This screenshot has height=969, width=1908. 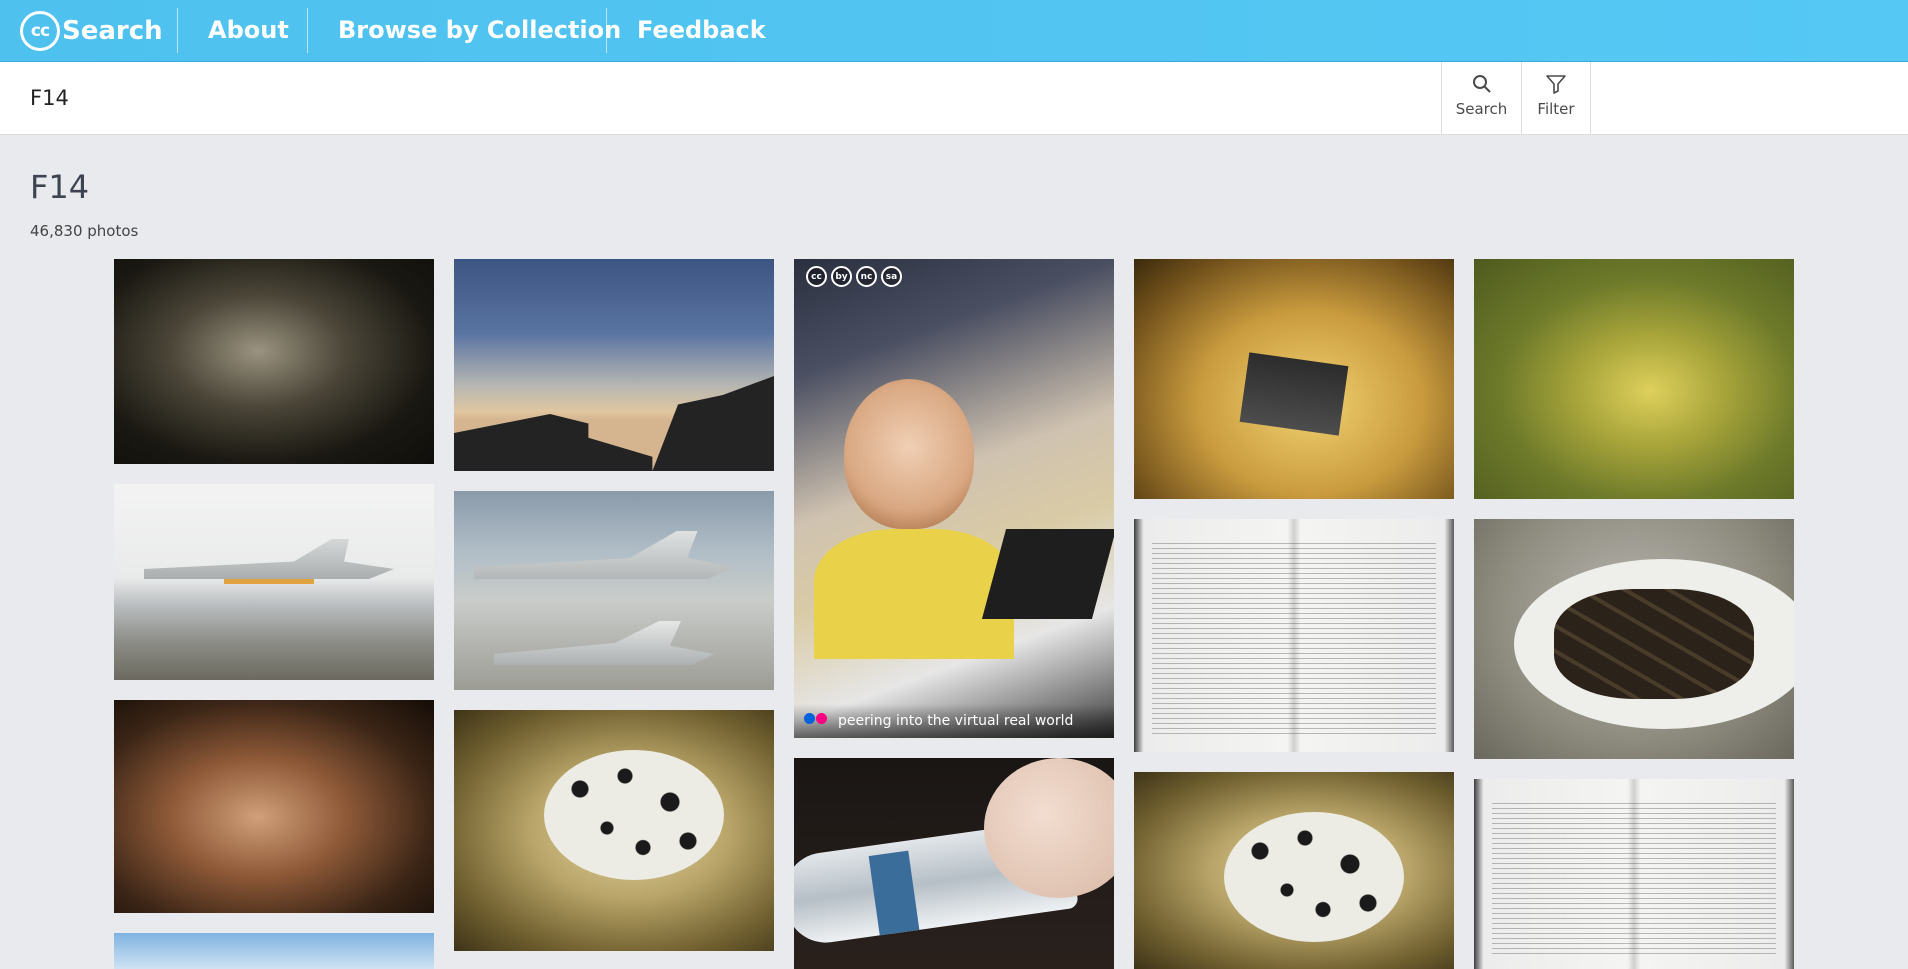 What do you see at coordinates (816, 721) in the screenshot?
I see `flickr-icon` at bounding box center [816, 721].